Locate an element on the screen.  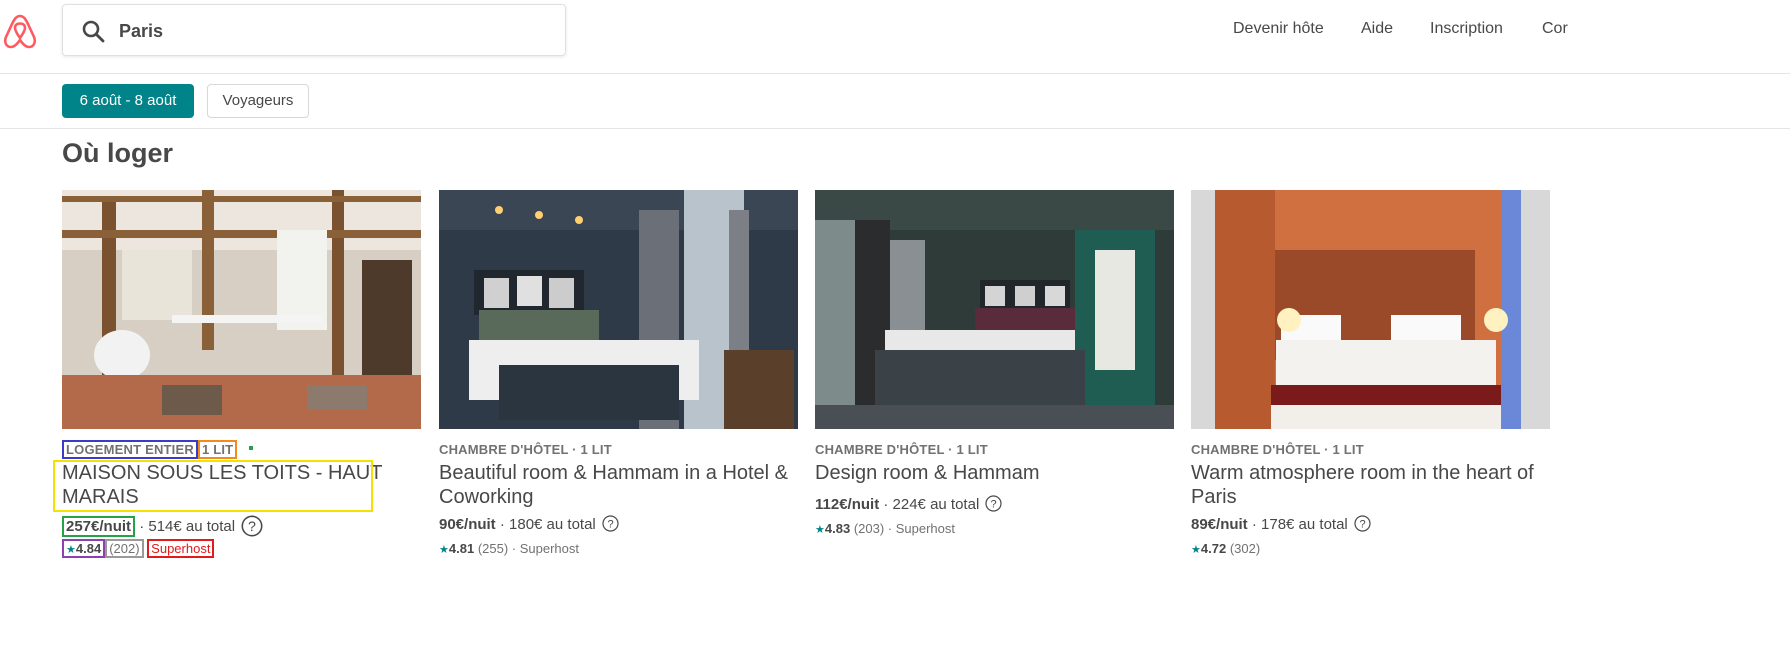
price-per-night: 257€/nuit is located at coordinates (99, 526).